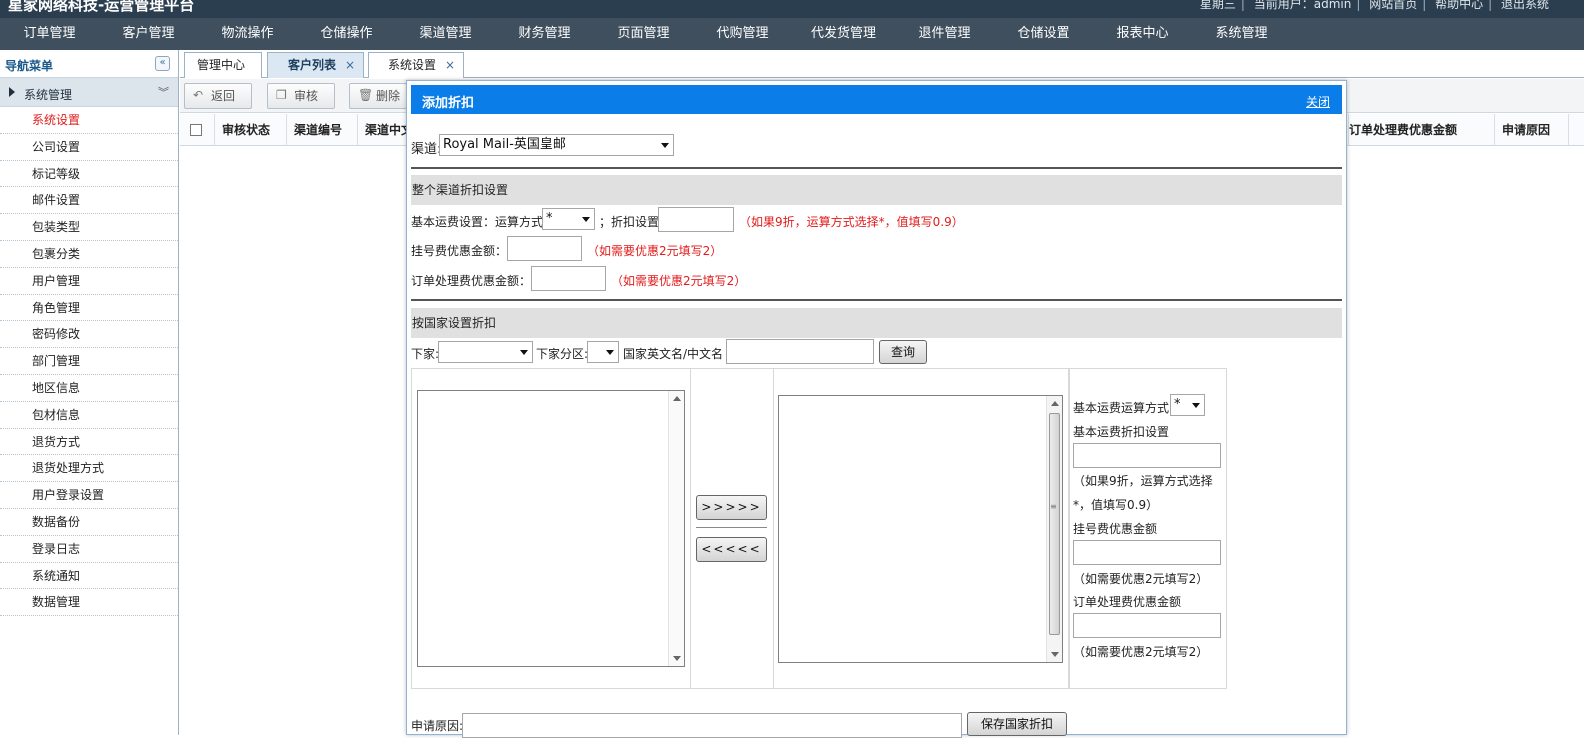 The width and height of the screenshot is (1584, 738). Describe the element at coordinates (1141, 652) in the screenshot. I see `right-order-hint: （如需要优惠2元填写2）` at that location.